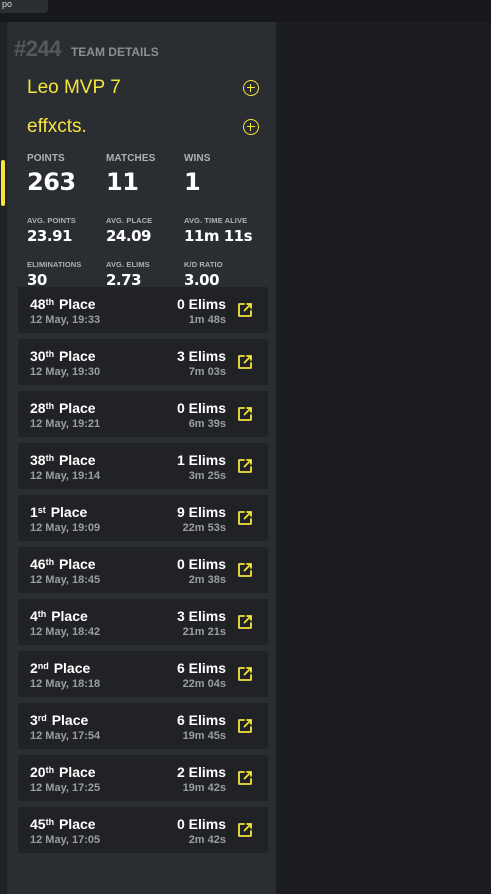  Describe the element at coordinates (131, 158) in the screenshot. I see `stat-label: MATCHES` at that location.